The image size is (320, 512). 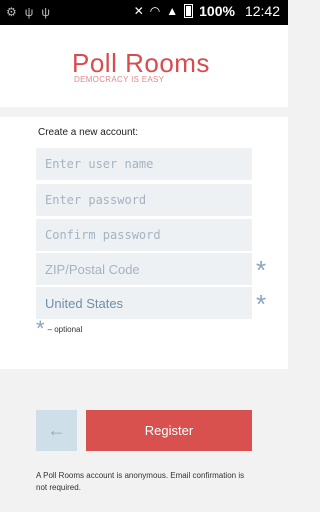 What do you see at coordinates (189, 11) in the screenshot?
I see `battery-icon` at bounding box center [189, 11].